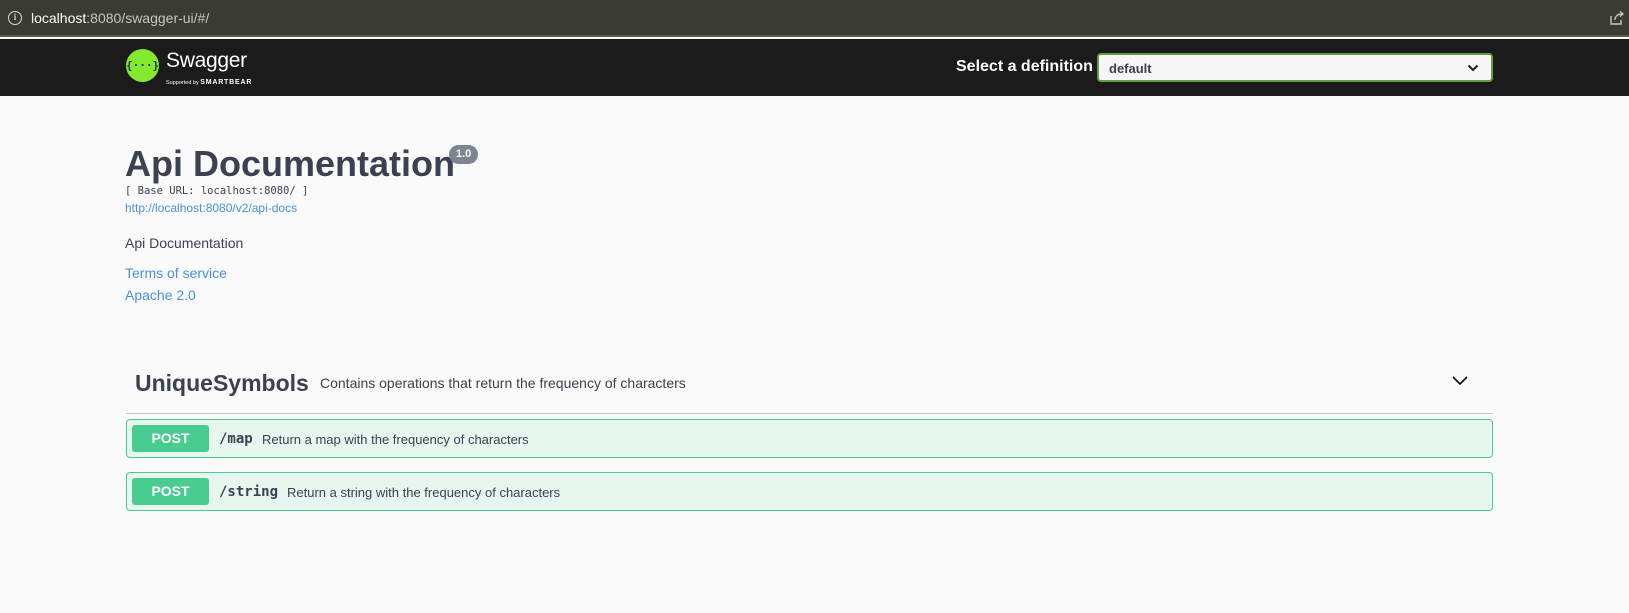  What do you see at coordinates (226, 82) in the screenshot?
I see `logo-sub-brand: SMARTBEAR` at bounding box center [226, 82].